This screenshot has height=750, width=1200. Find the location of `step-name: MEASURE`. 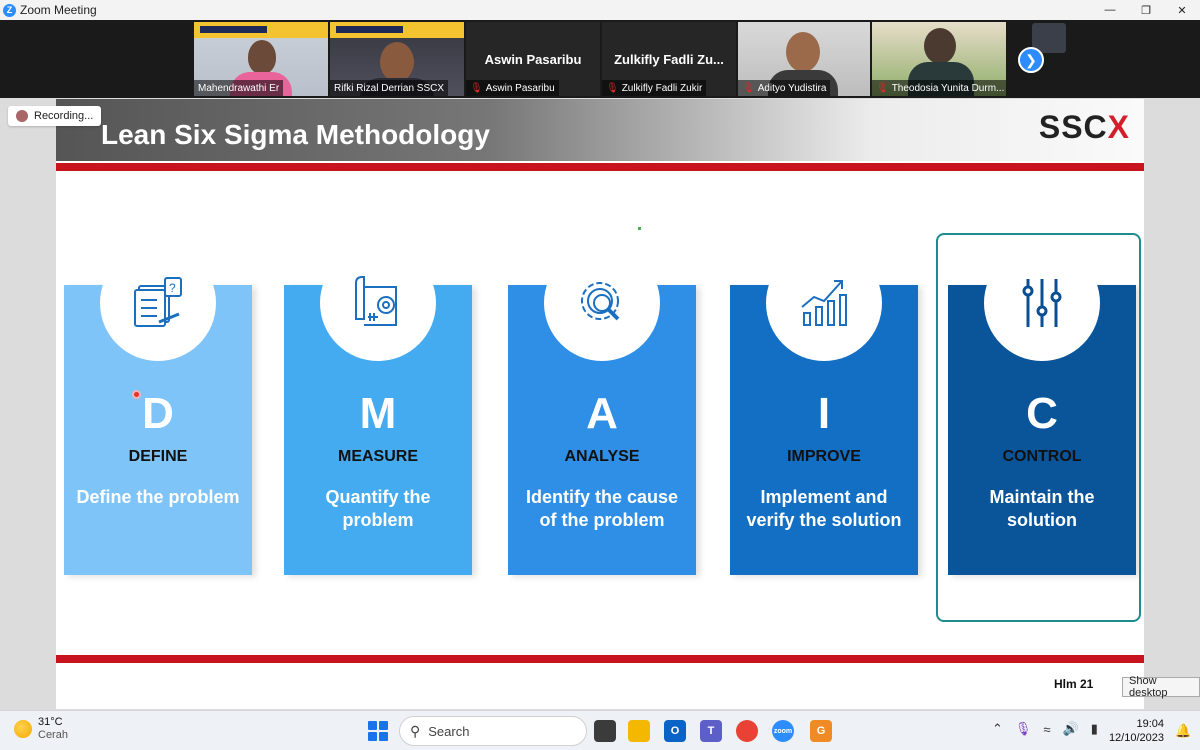

step-name: MEASURE is located at coordinates (377, 456).